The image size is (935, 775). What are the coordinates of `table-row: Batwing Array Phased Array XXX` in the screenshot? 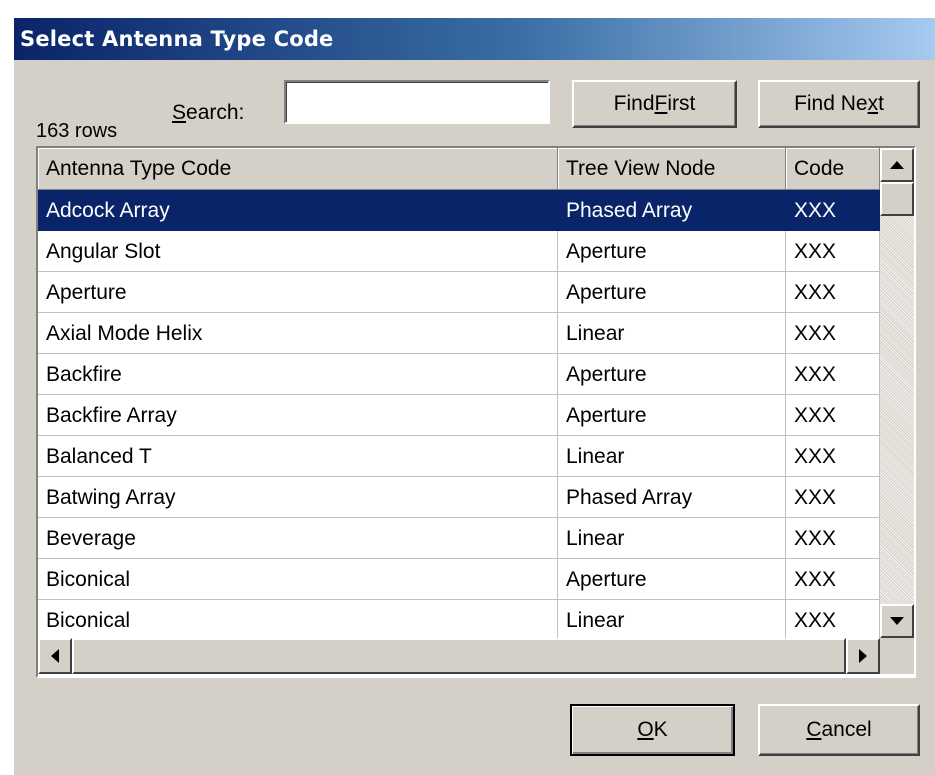 It's located at (459, 497).